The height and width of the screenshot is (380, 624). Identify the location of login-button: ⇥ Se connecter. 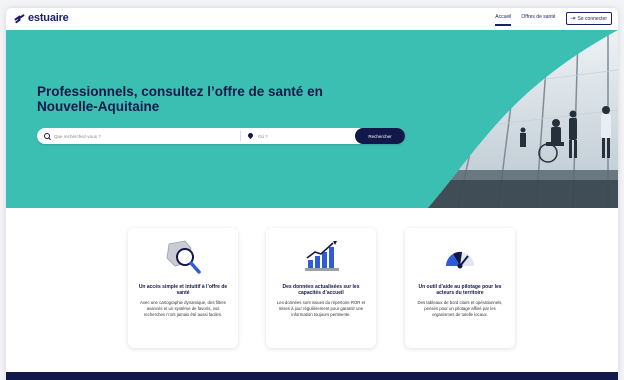
(588, 18).